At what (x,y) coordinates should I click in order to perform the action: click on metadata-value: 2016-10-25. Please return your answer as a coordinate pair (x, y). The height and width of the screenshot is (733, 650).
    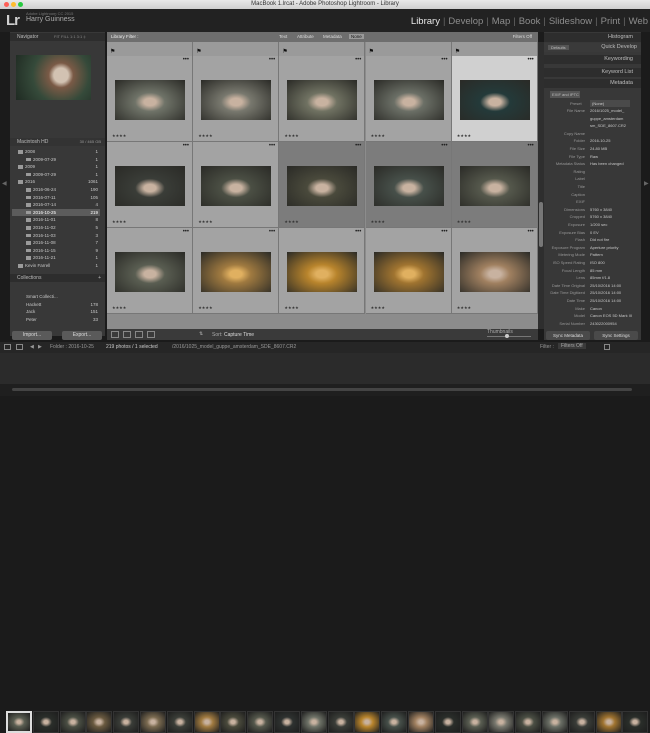
    Looking at the image, I should click on (600, 140).